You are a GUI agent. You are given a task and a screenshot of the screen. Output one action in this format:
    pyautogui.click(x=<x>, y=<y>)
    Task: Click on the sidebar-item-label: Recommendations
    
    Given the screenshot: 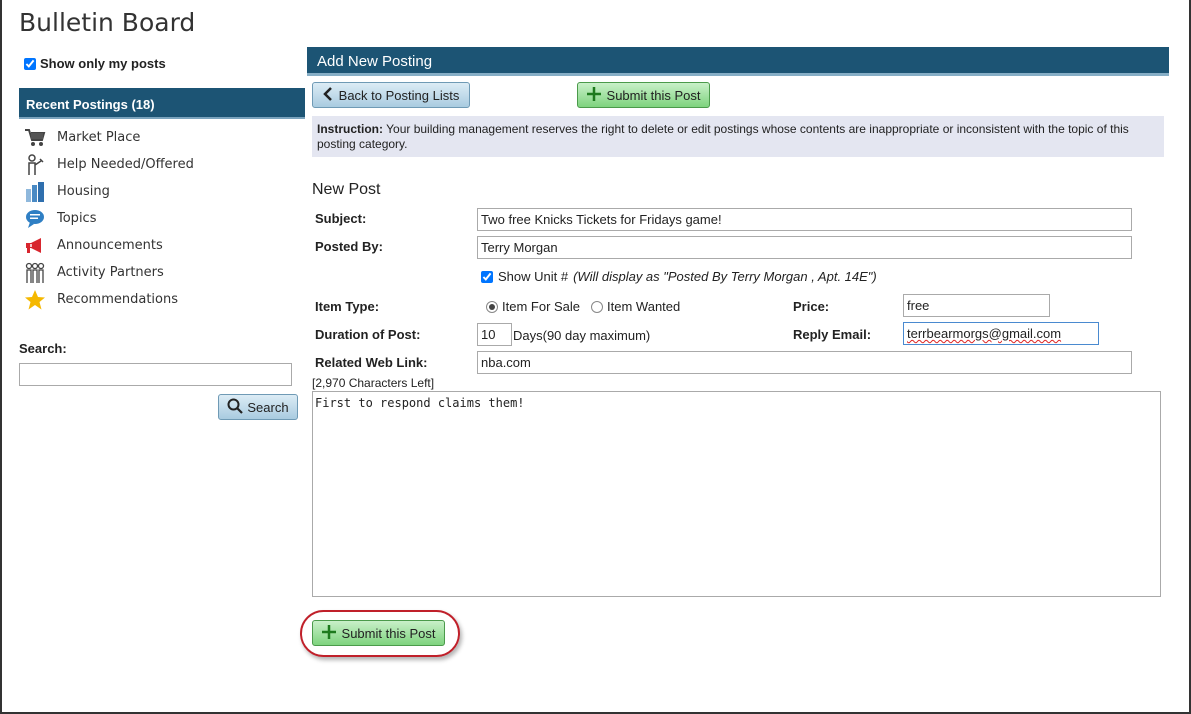 What is the action you would take?
    pyautogui.click(x=118, y=299)
    